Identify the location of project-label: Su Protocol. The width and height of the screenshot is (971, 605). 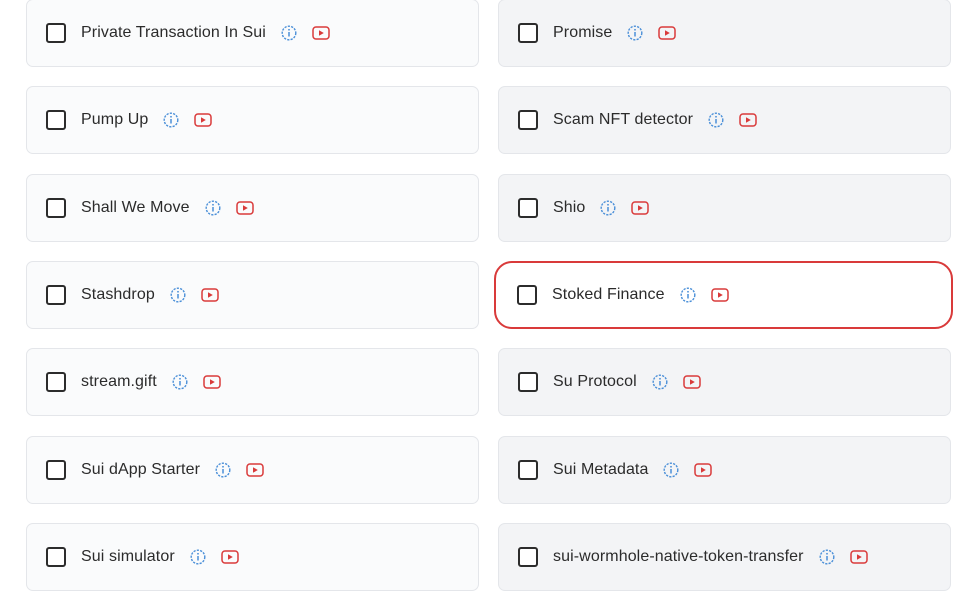
(595, 381).